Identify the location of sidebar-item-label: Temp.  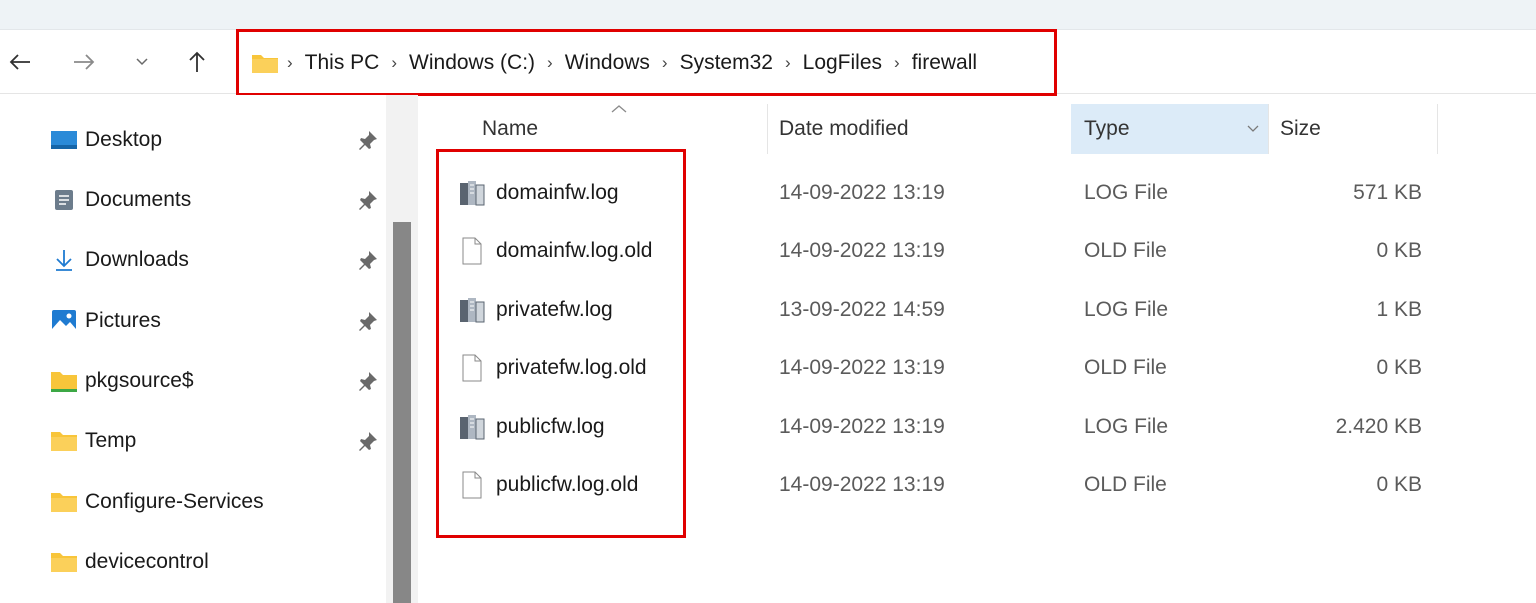
(111, 440).